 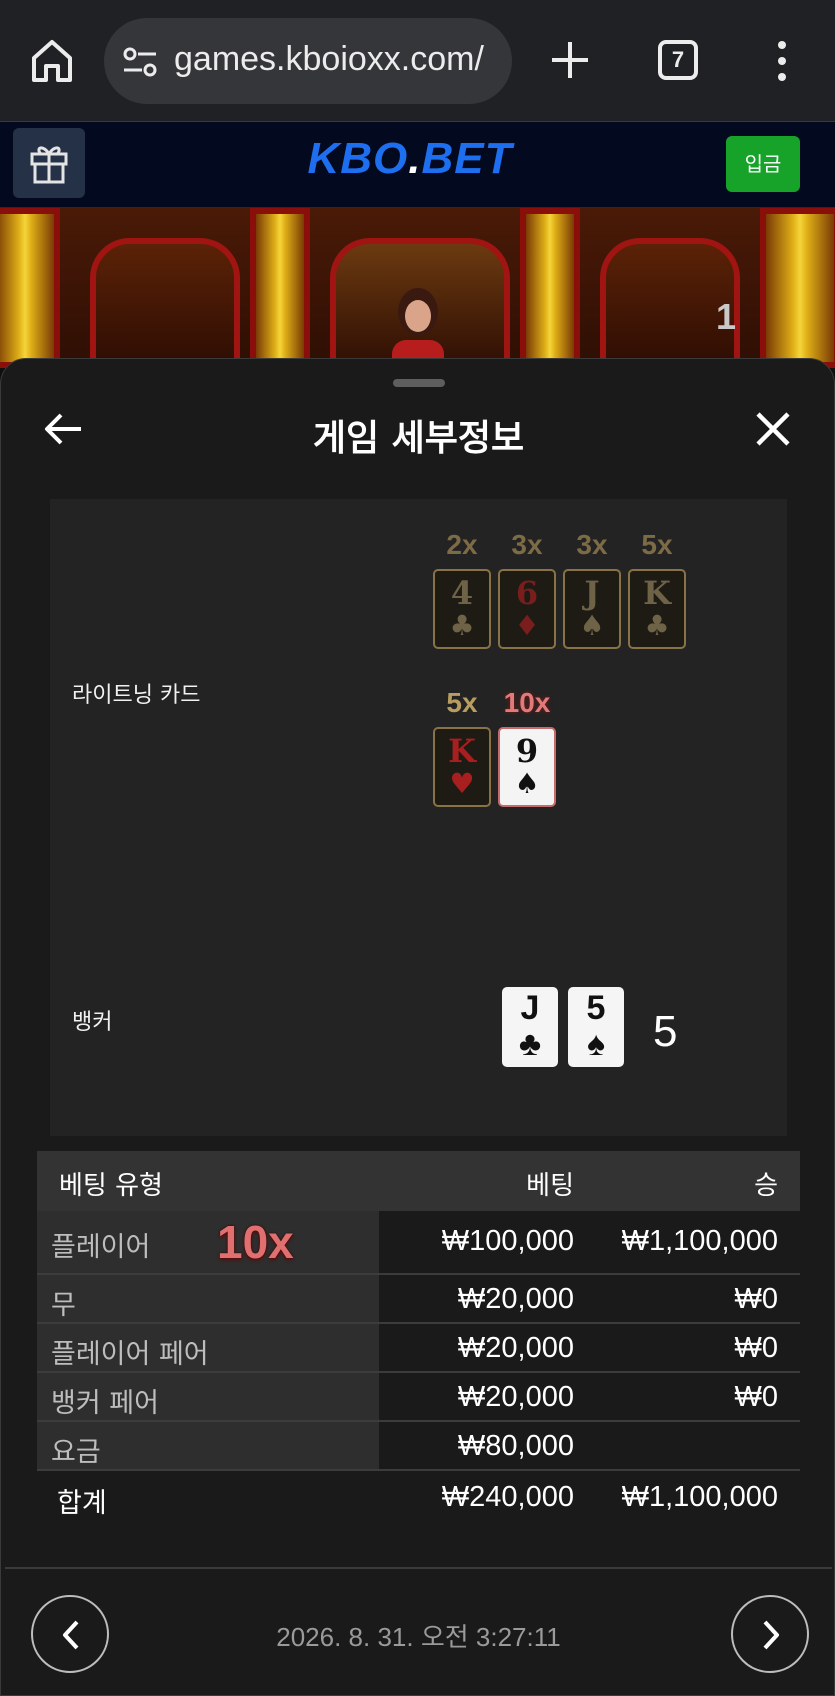 I want to click on header-bet: 베팅, so click(x=550, y=1186).